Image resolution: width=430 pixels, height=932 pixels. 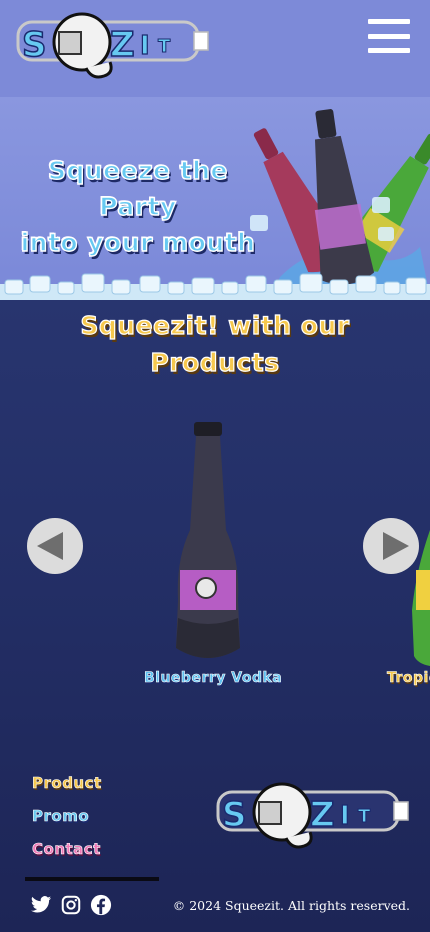 What do you see at coordinates (138, 188) in the screenshot?
I see `hero-title-line1: Squeeze the Party` at bounding box center [138, 188].